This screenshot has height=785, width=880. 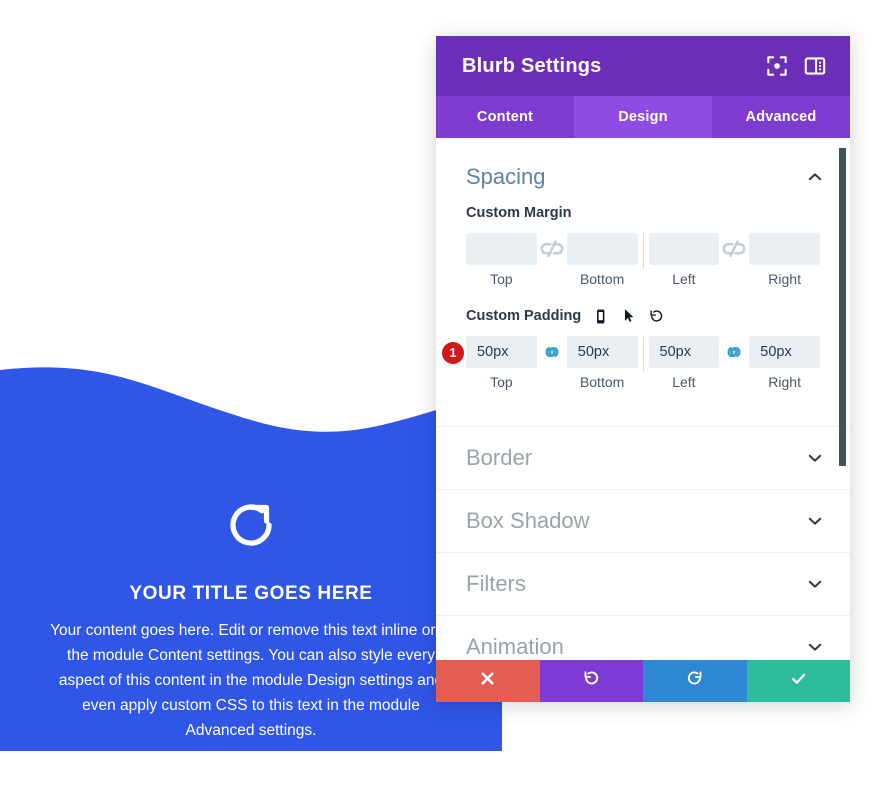 I want to click on custom-padding-right-cell: Right, so click(x=784, y=363).